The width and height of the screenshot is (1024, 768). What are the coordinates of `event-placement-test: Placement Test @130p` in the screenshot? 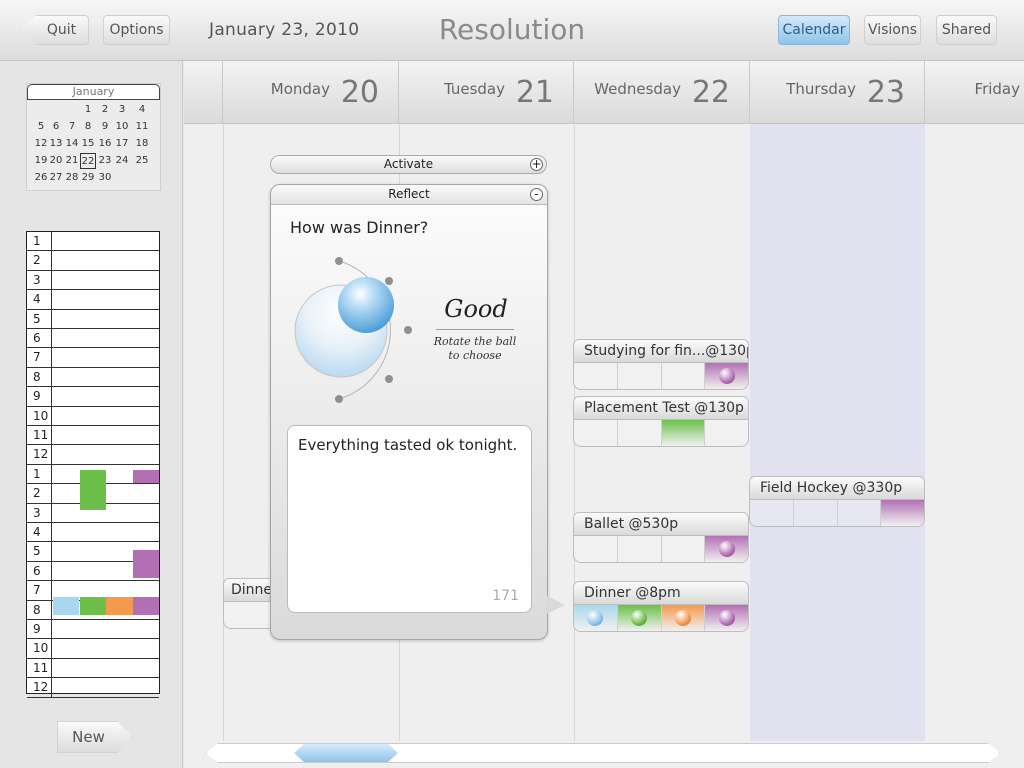 It's located at (661, 421).